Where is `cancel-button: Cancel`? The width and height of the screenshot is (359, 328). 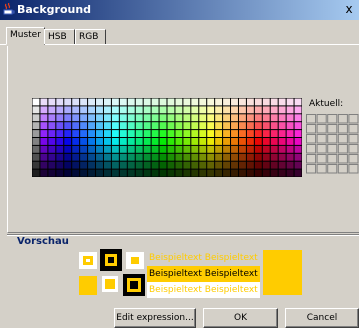 cancel-button: Cancel is located at coordinates (322, 318).